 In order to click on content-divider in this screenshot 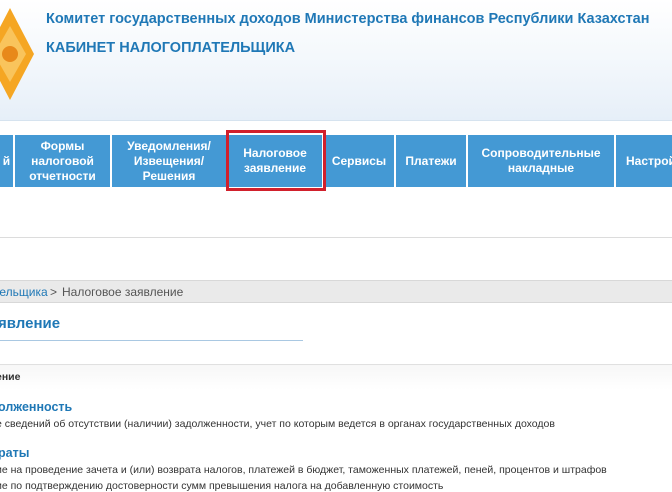, I will do `click(336, 237)`.